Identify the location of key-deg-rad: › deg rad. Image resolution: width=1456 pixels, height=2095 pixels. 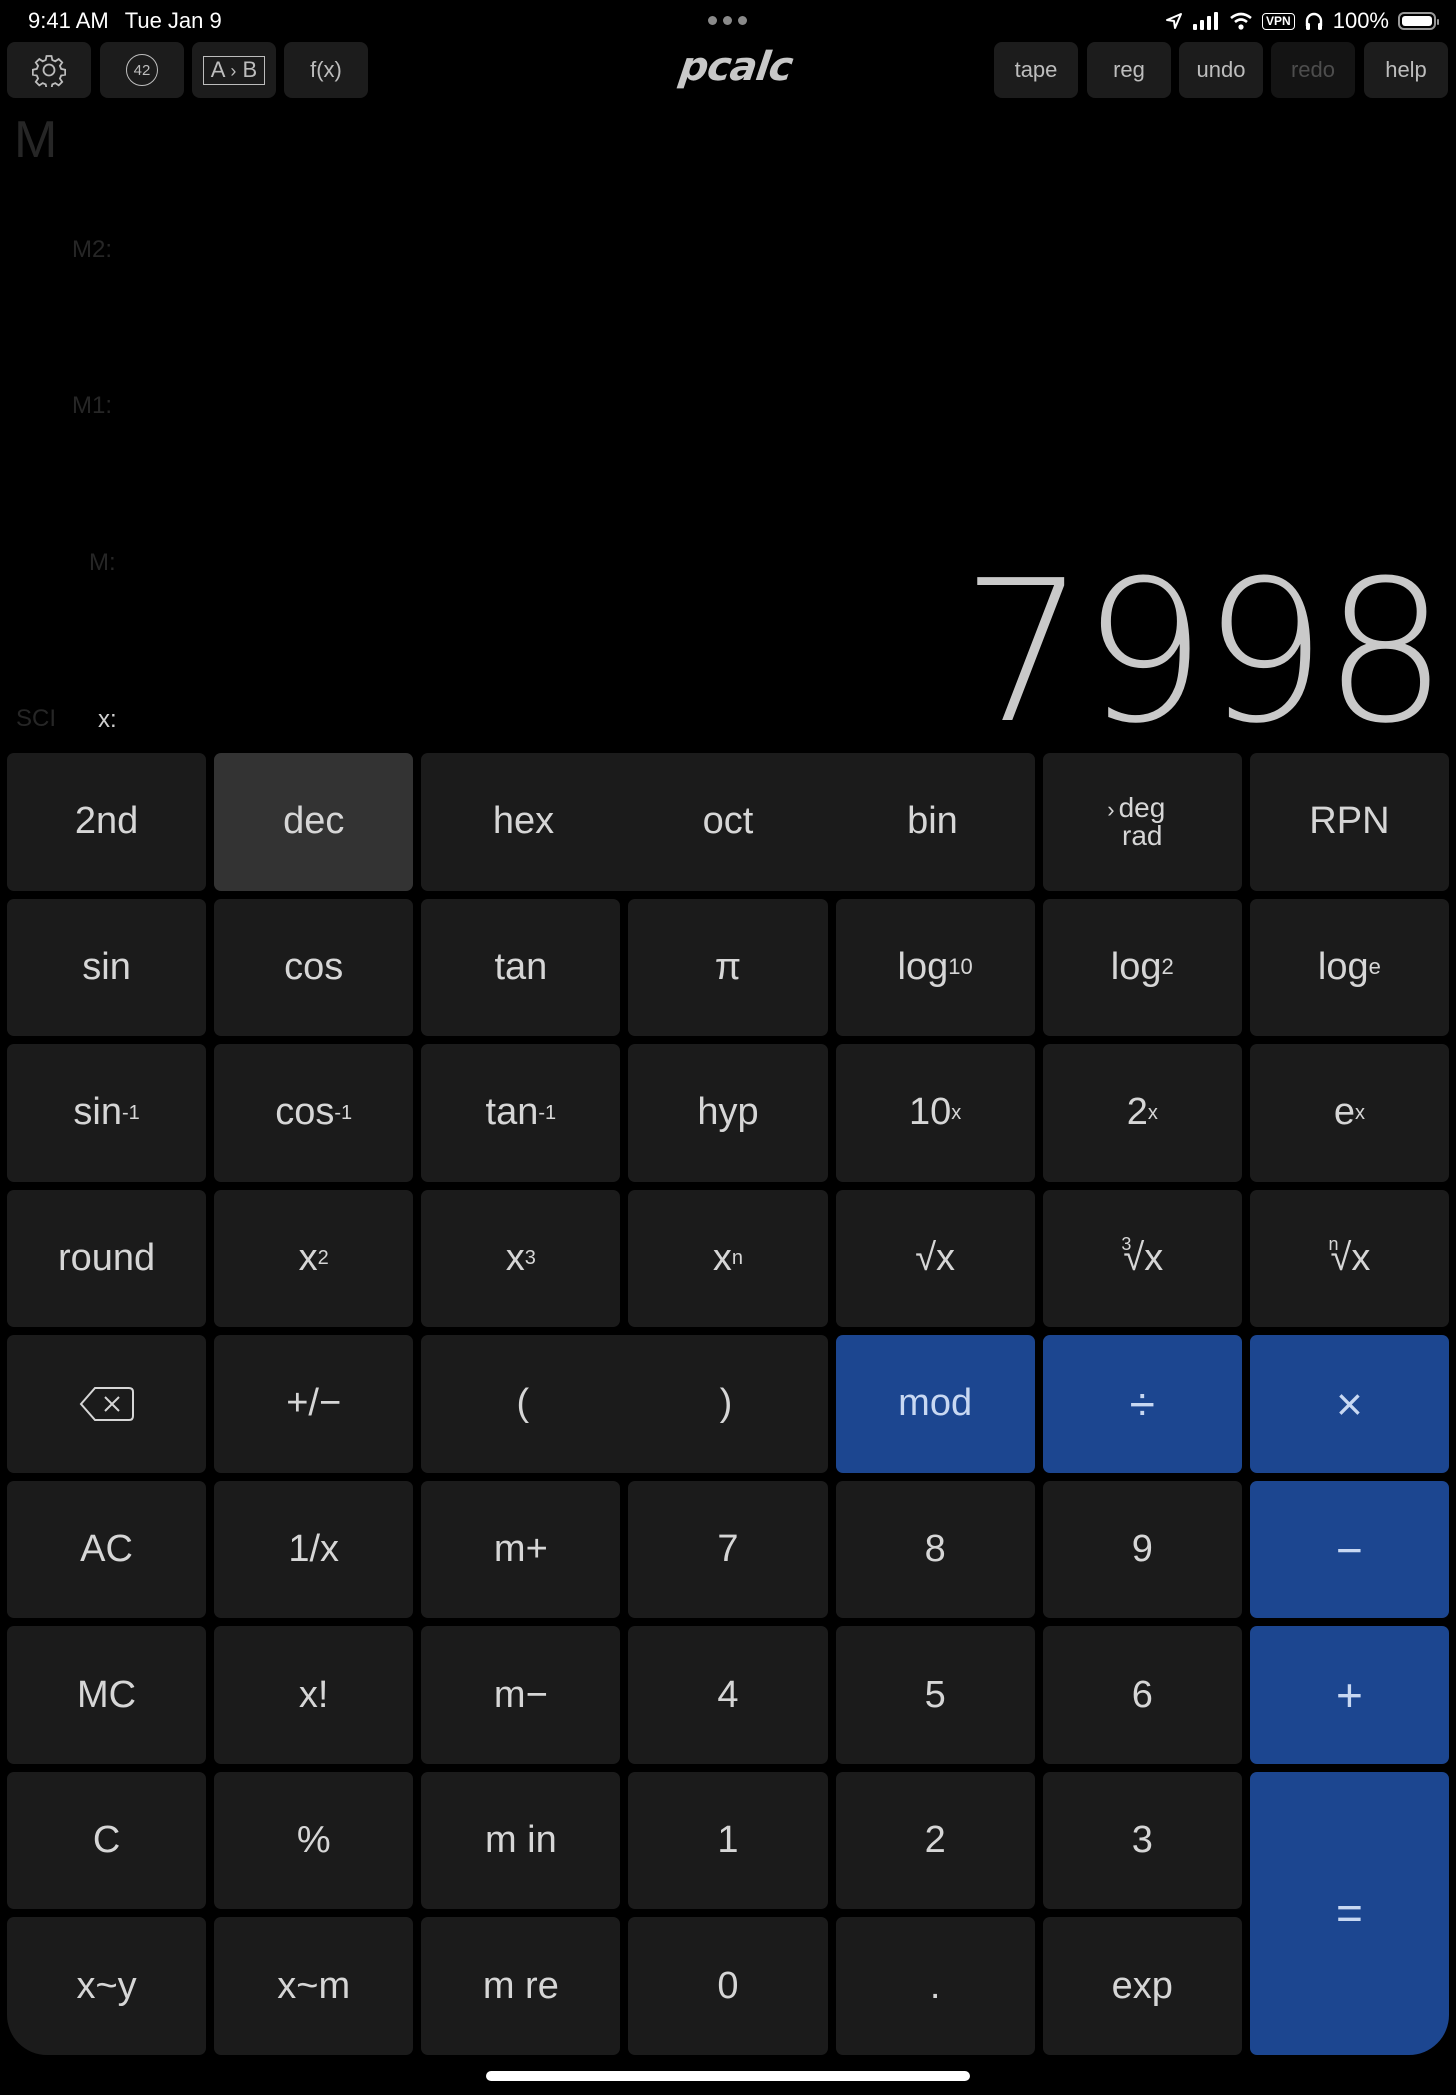
(1142, 822).